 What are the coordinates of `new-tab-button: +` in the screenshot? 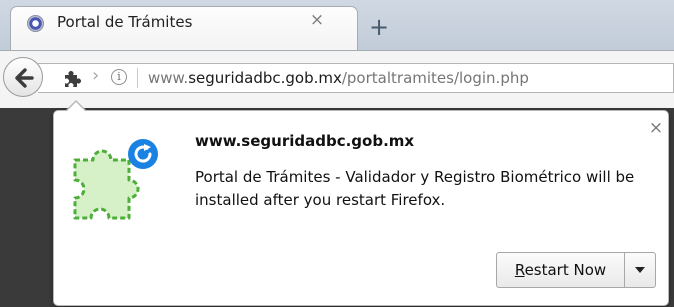 It's located at (379, 28).